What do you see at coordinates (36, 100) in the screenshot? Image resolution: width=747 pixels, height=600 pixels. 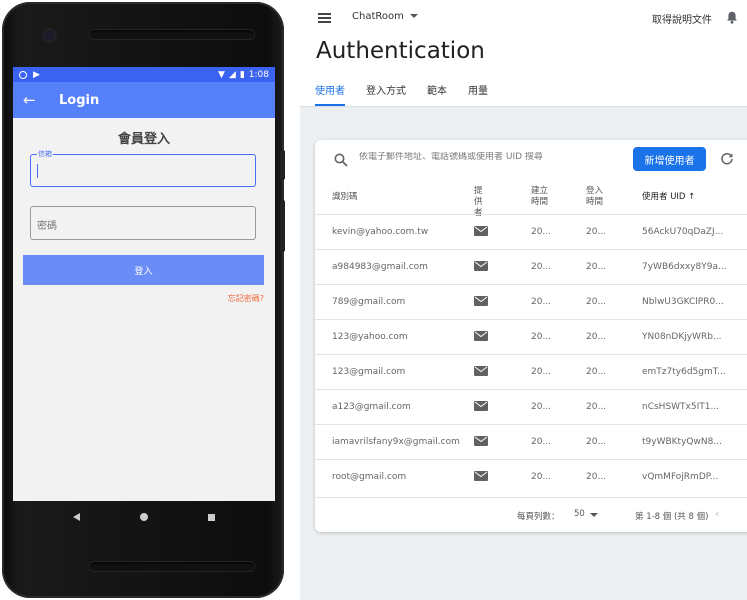 I see `back-arrow-icon: ←` at bounding box center [36, 100].